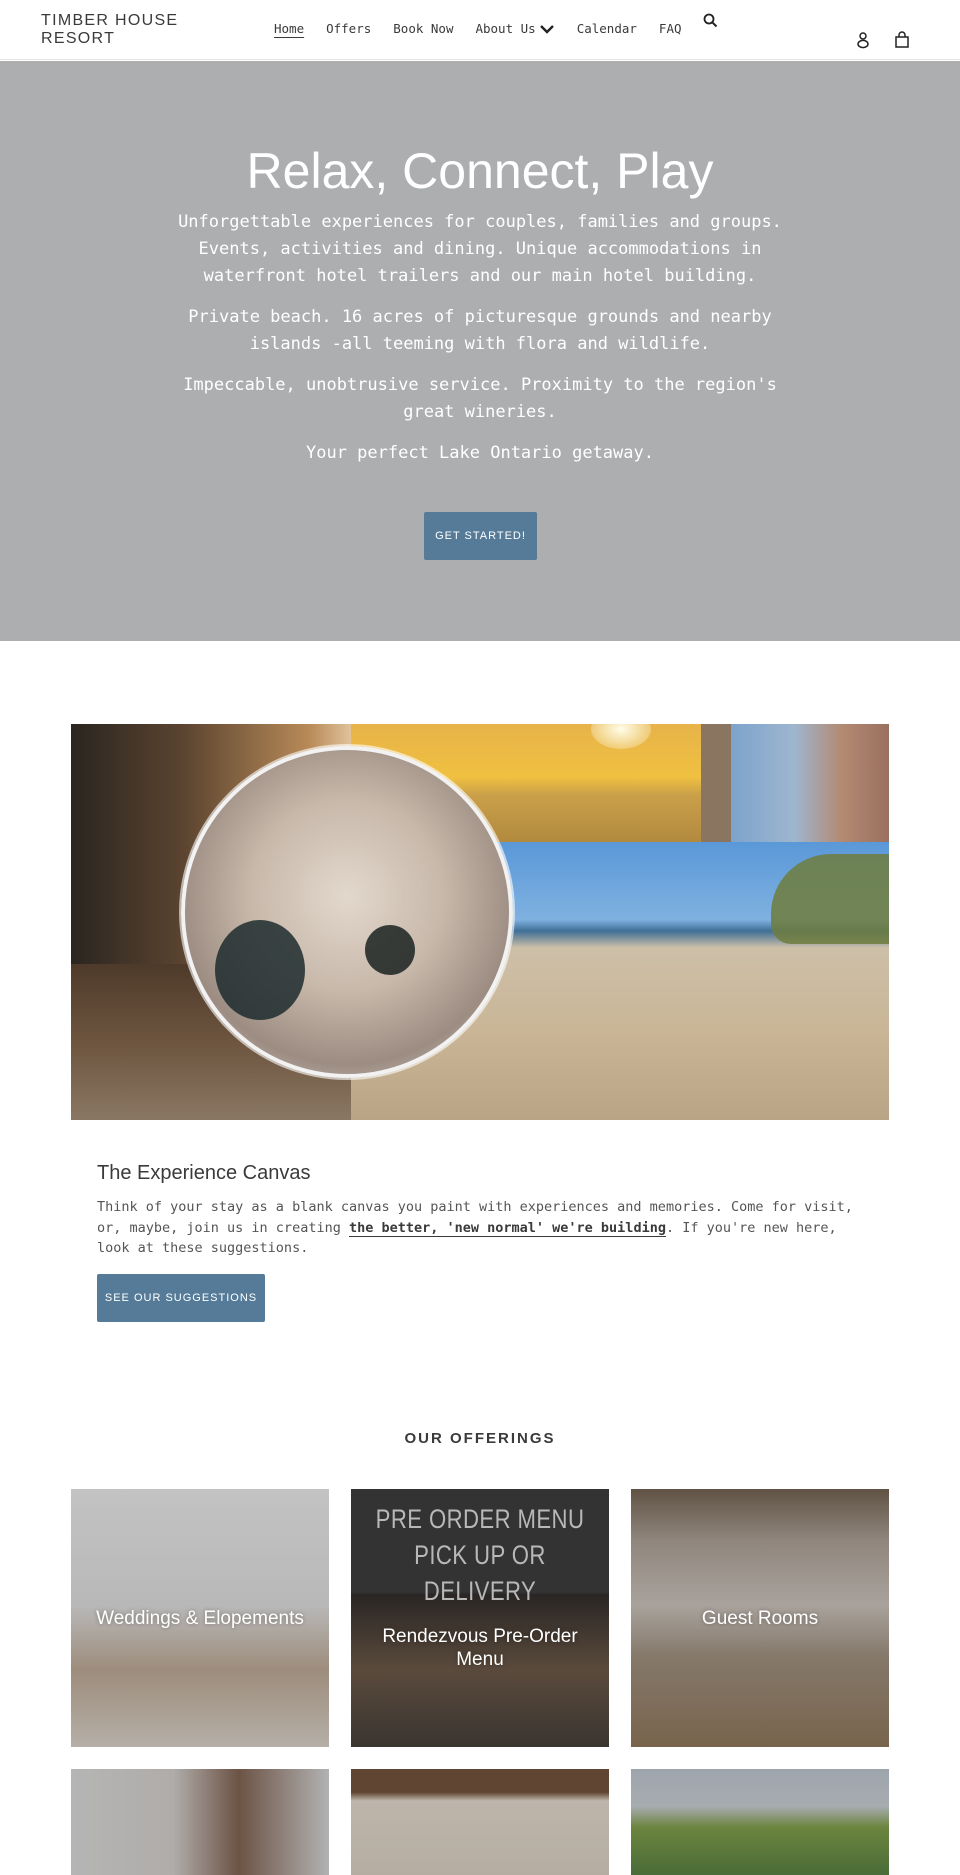  I want to click on cart-icon, so click(902, 40).